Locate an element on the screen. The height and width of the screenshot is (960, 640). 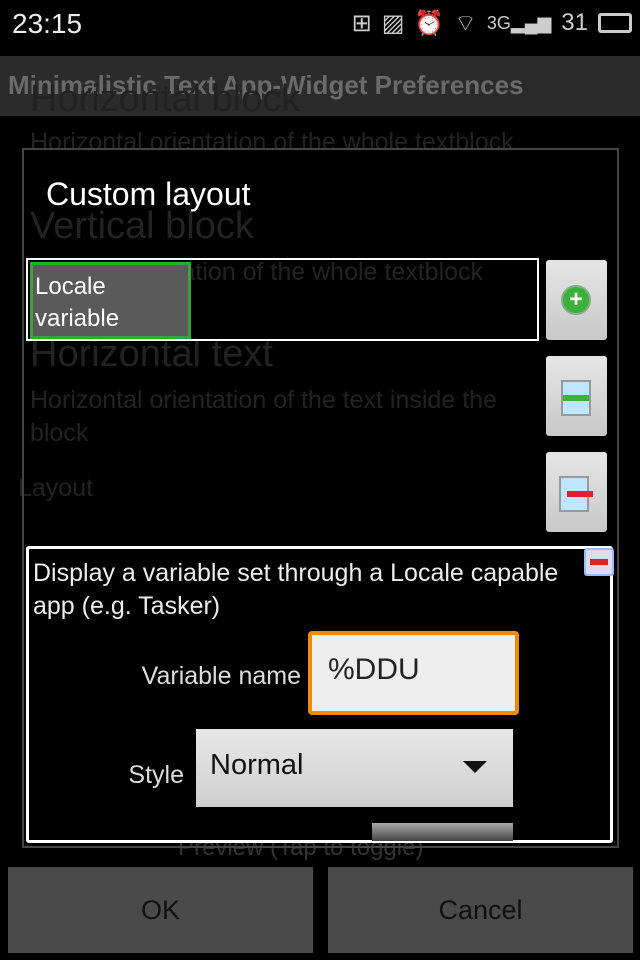
grid-icon: ⊞ is located at coordinates (361, 23).